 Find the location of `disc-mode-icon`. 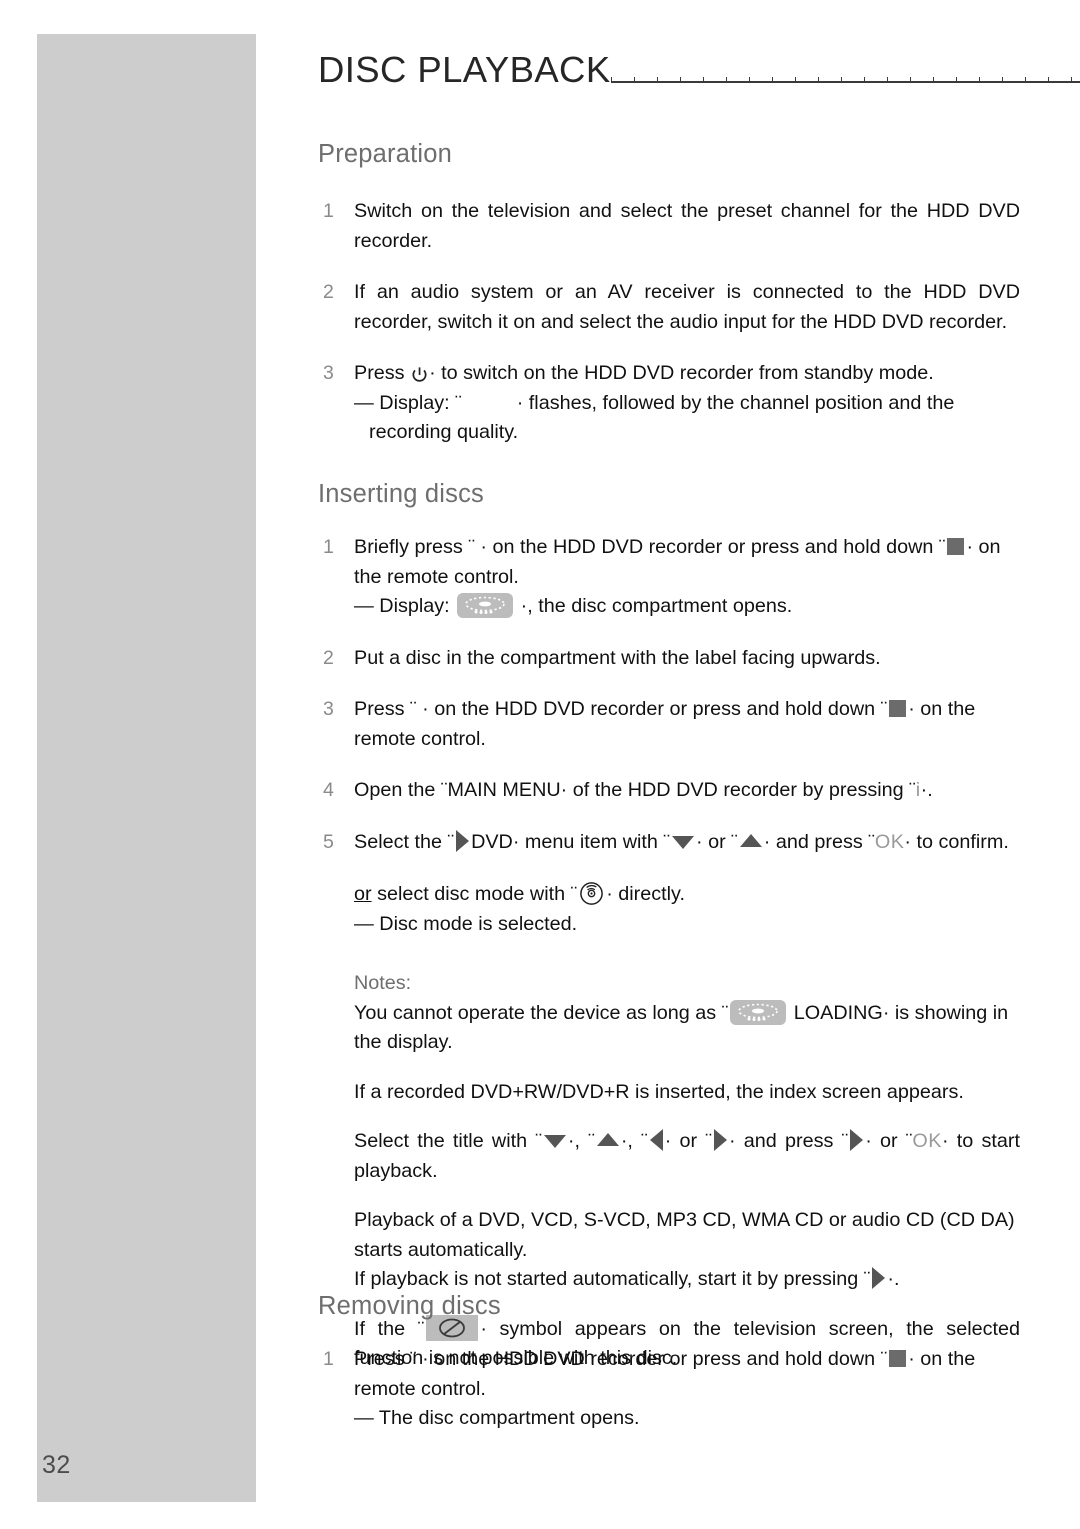

disc-mode-icon is located at coordinates (591, 893).